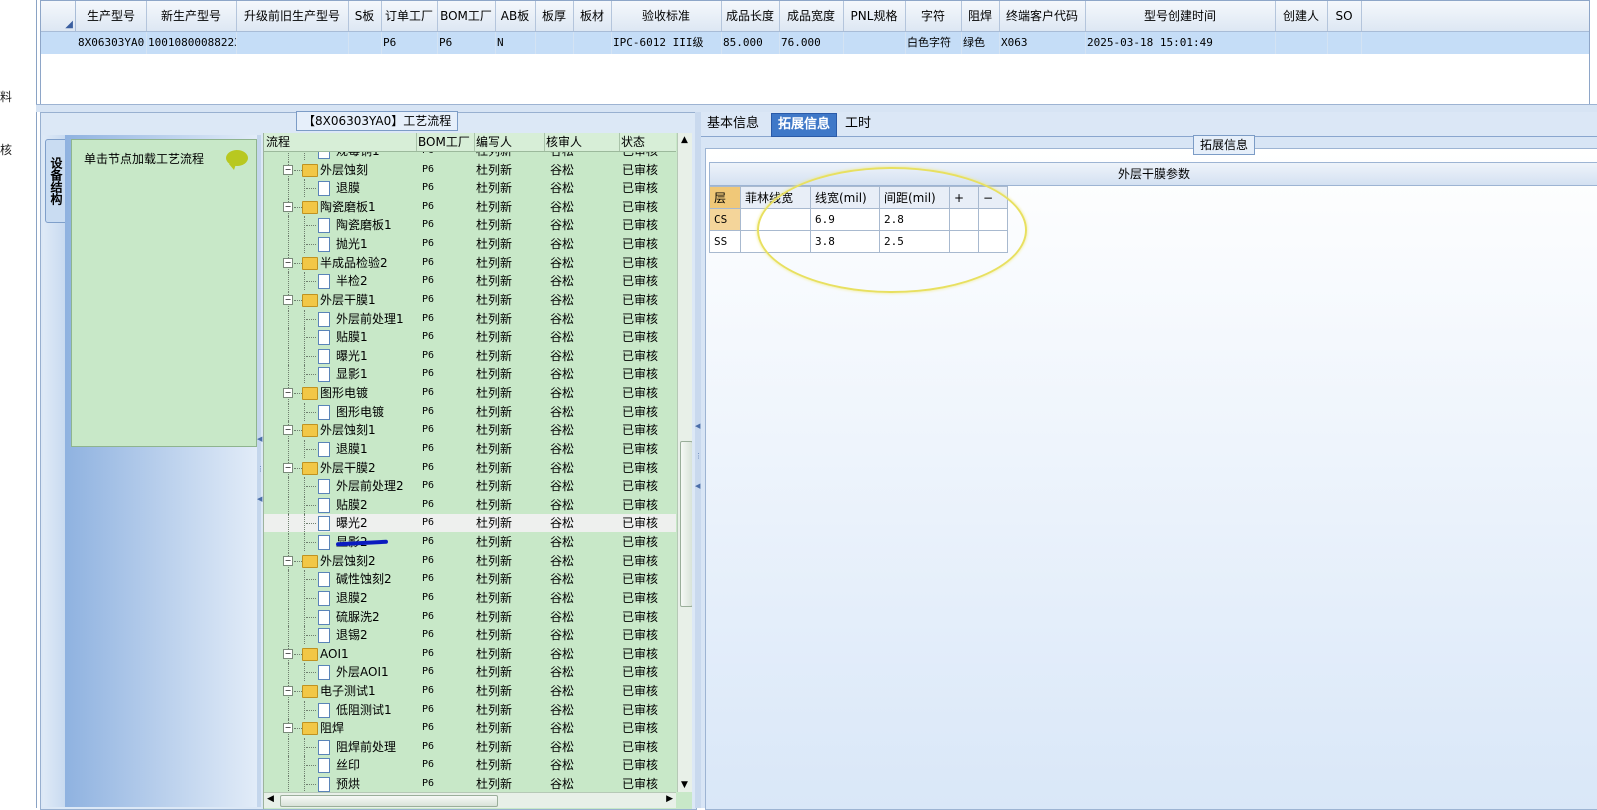 This screenshot has height=810, width=1597. I want to click on table-row: − 阻焊 P6 杜列新 谷松 已审核, so click(470, 728).